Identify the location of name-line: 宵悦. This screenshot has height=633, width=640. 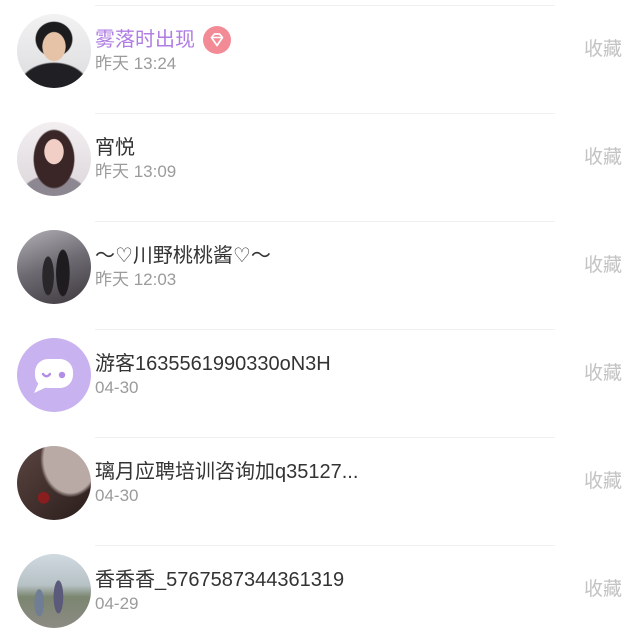
(115, 148).